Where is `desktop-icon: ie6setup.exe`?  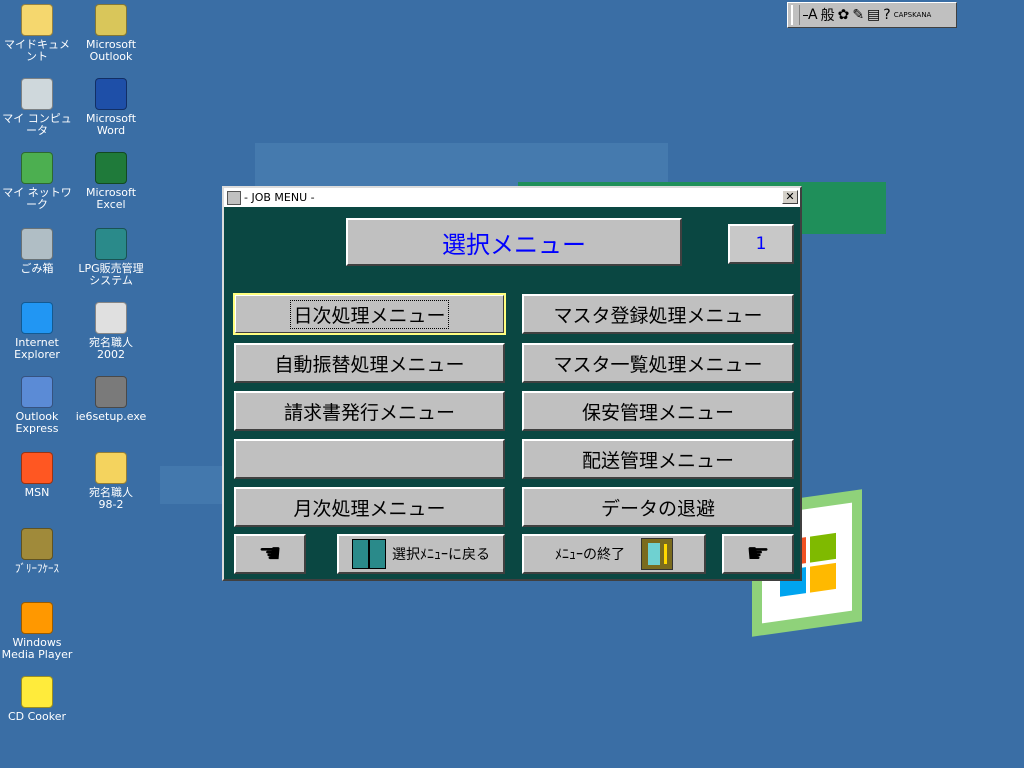 desktop-icon: ie6setup.exe is located at coordinates (111, 399).